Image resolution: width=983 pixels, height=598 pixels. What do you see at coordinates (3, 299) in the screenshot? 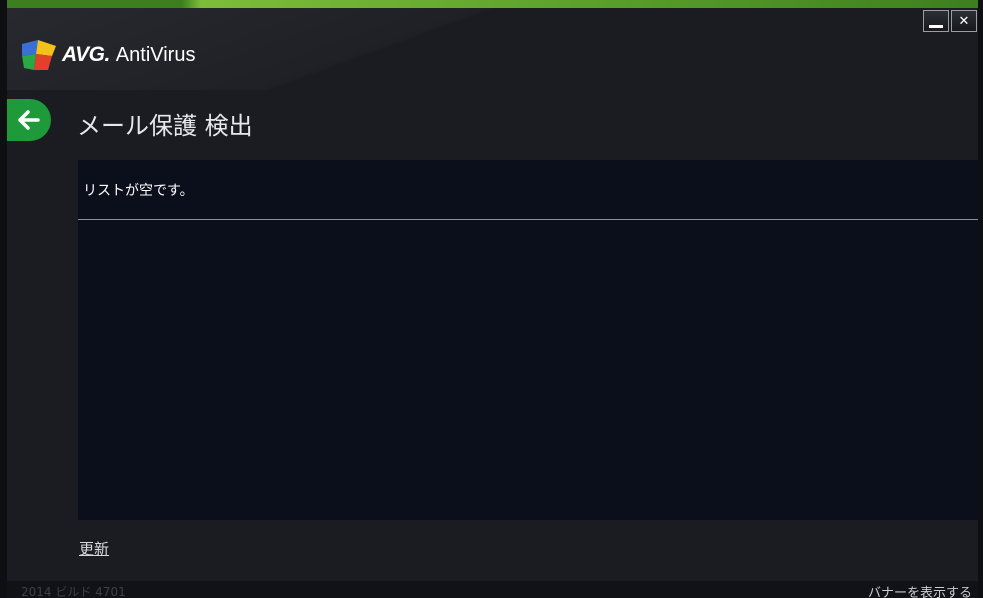
I see `window-left-border` at bounding box center [3, 299].